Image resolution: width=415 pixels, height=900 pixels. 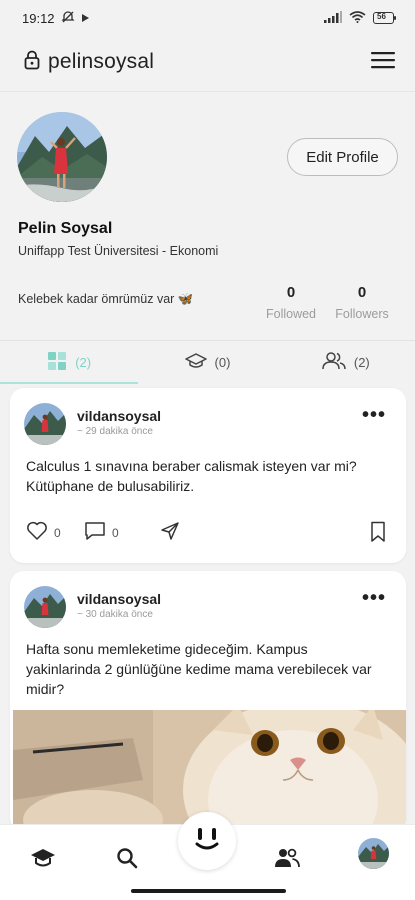 What do you see at coordinates (95, 532) in the screenshot?
I see `comment-icon` at bounding box center [95, 532].